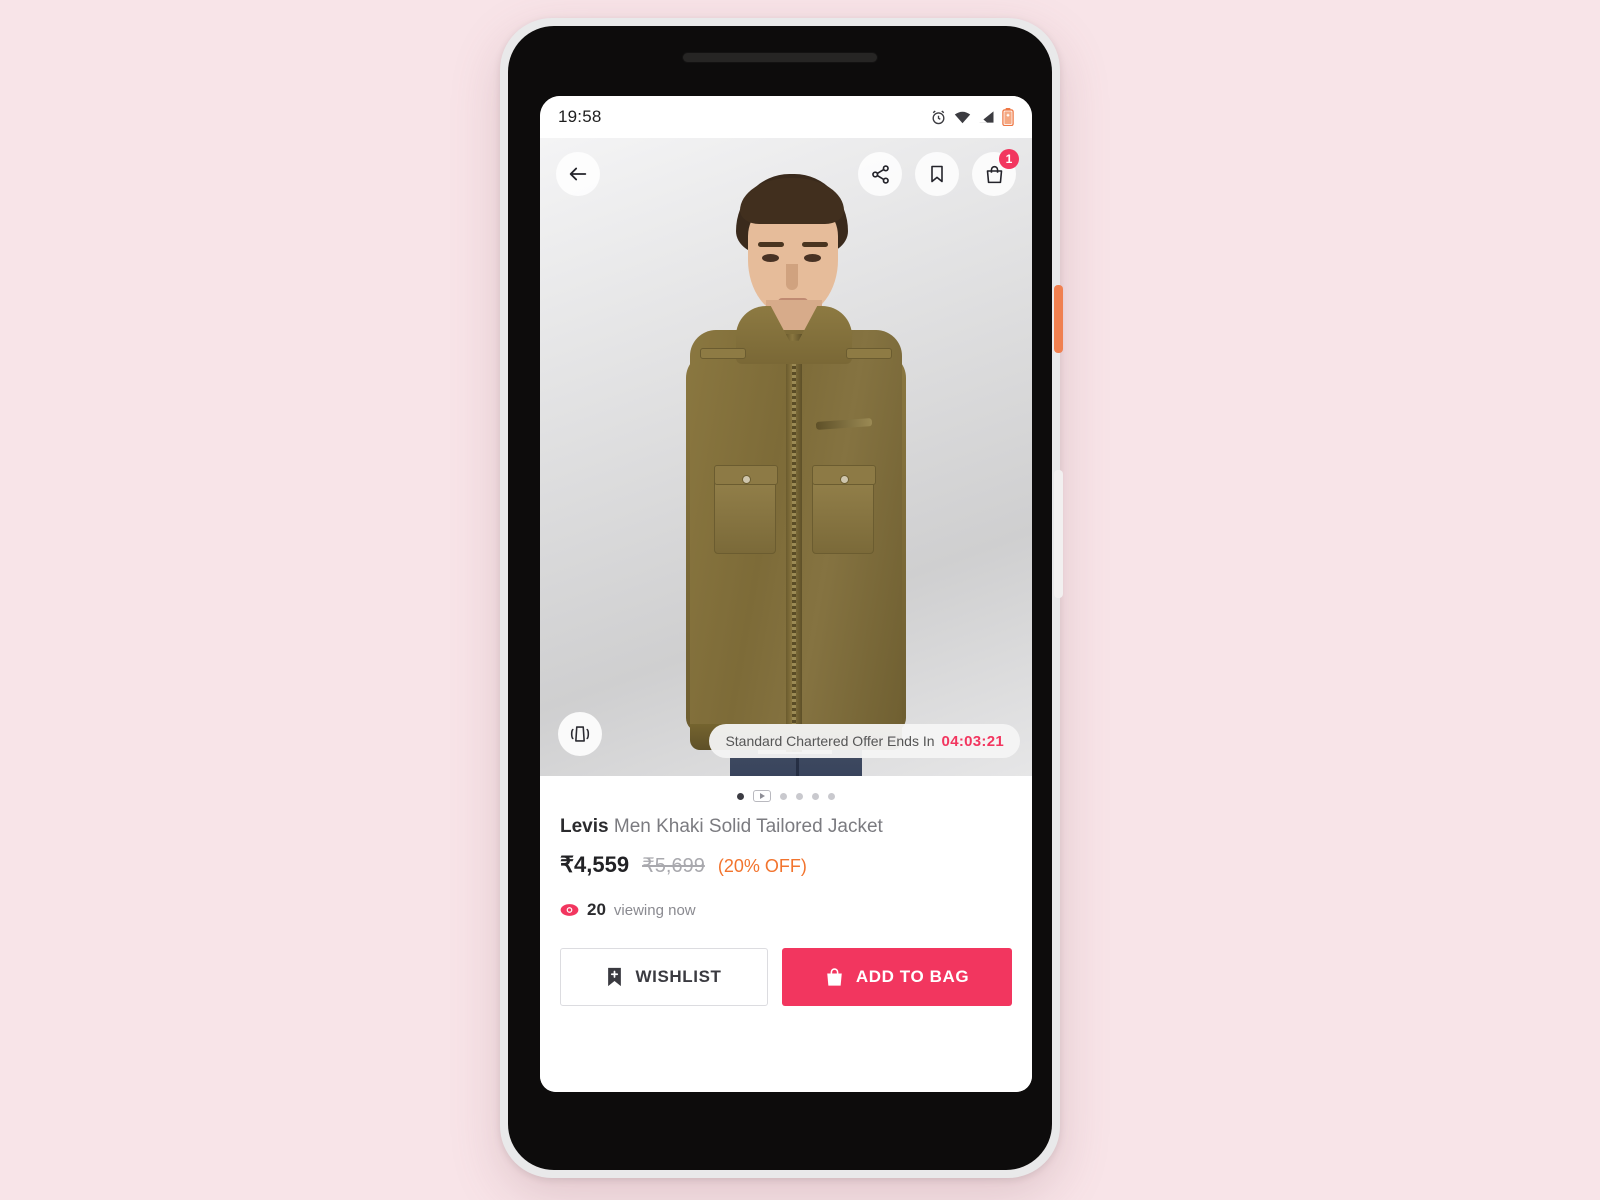 This screenshot has width=1600, height=1200. Describe the element at coordinates (1058, 319) in the screenshot. I see `power-button` at that location.